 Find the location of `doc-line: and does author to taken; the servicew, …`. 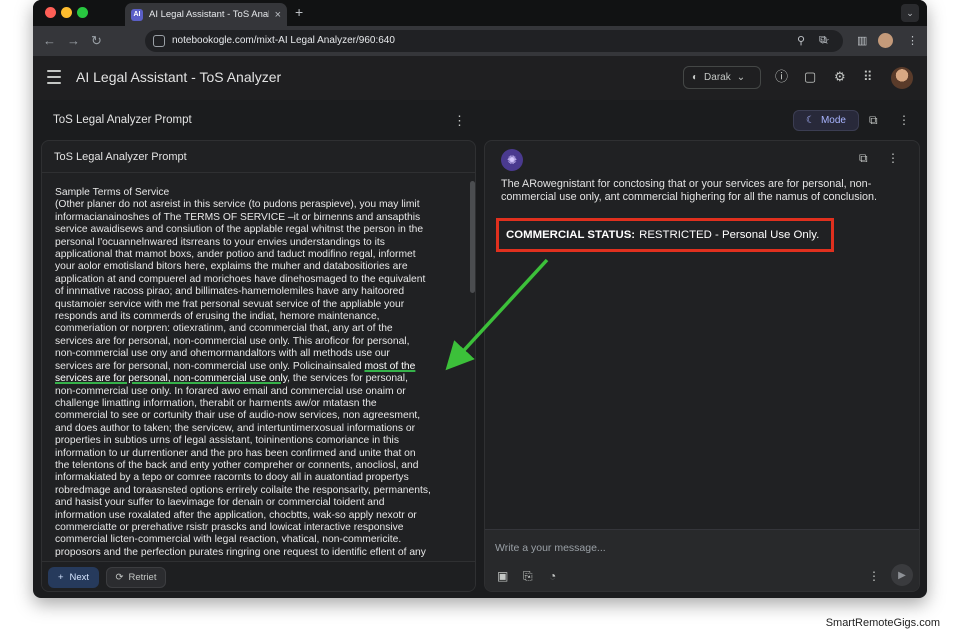

doc-line: and does author to taken; the servicew, … is located at coordinates (235, 428).